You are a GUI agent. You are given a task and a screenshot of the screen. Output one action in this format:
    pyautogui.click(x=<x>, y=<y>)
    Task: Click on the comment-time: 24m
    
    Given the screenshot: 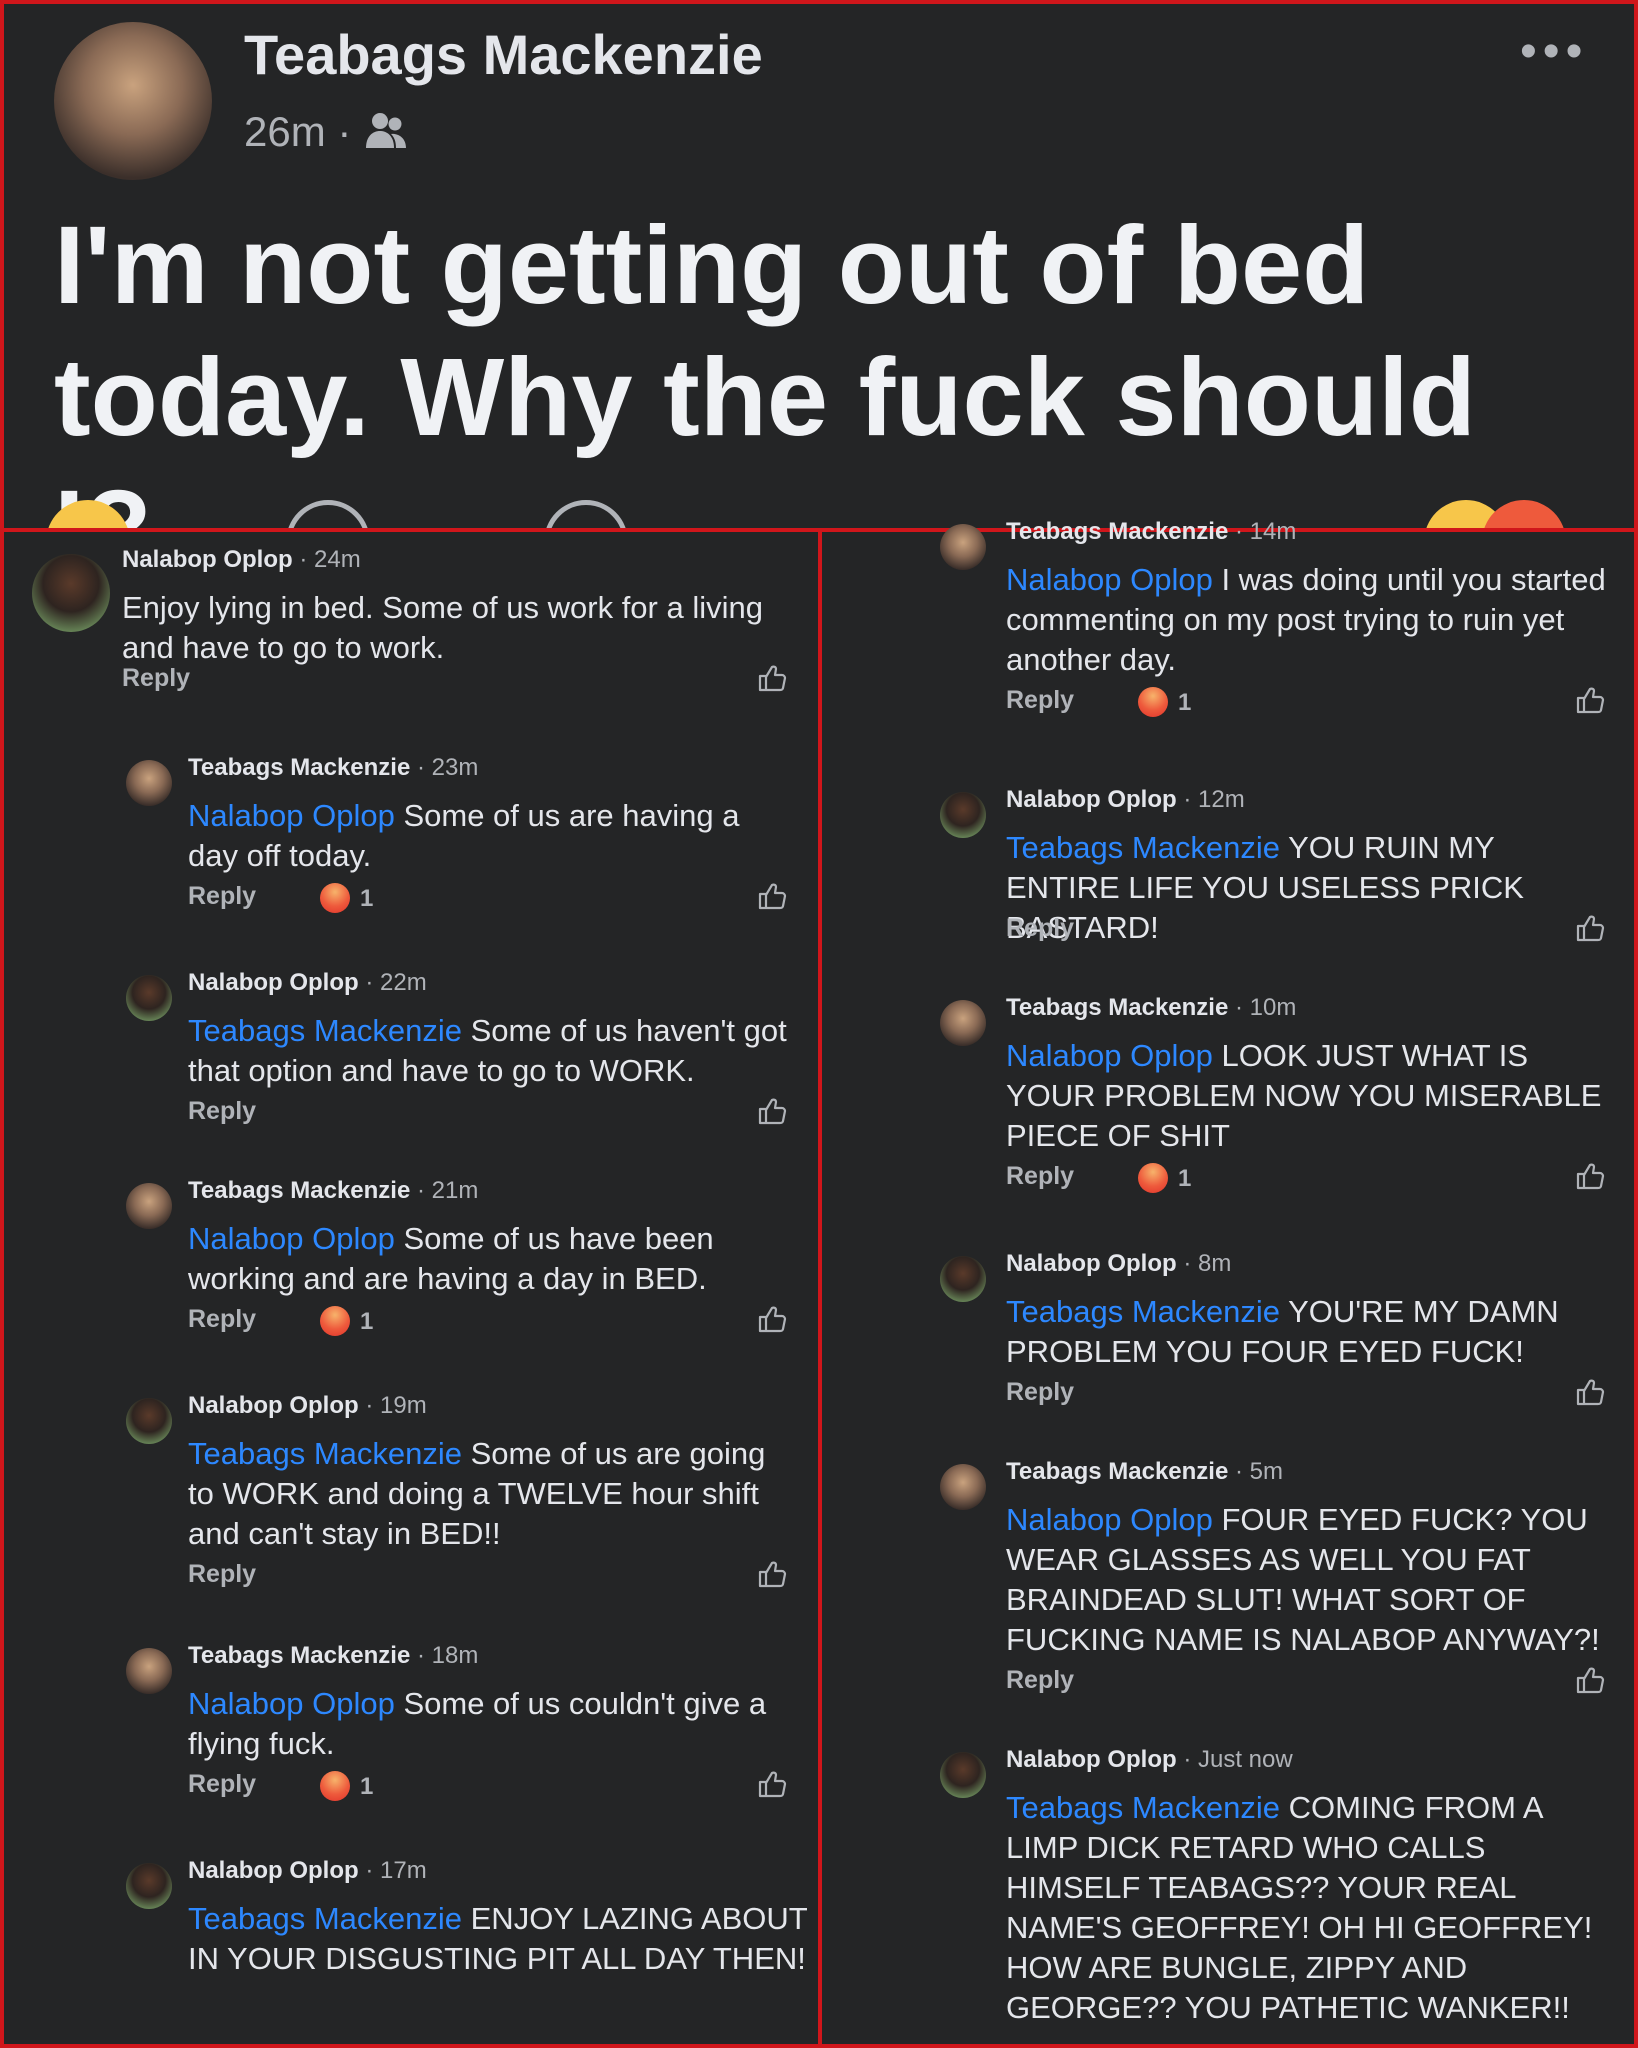 What is the action you would take?
    pyautogui.click(x=337, y=559)
    